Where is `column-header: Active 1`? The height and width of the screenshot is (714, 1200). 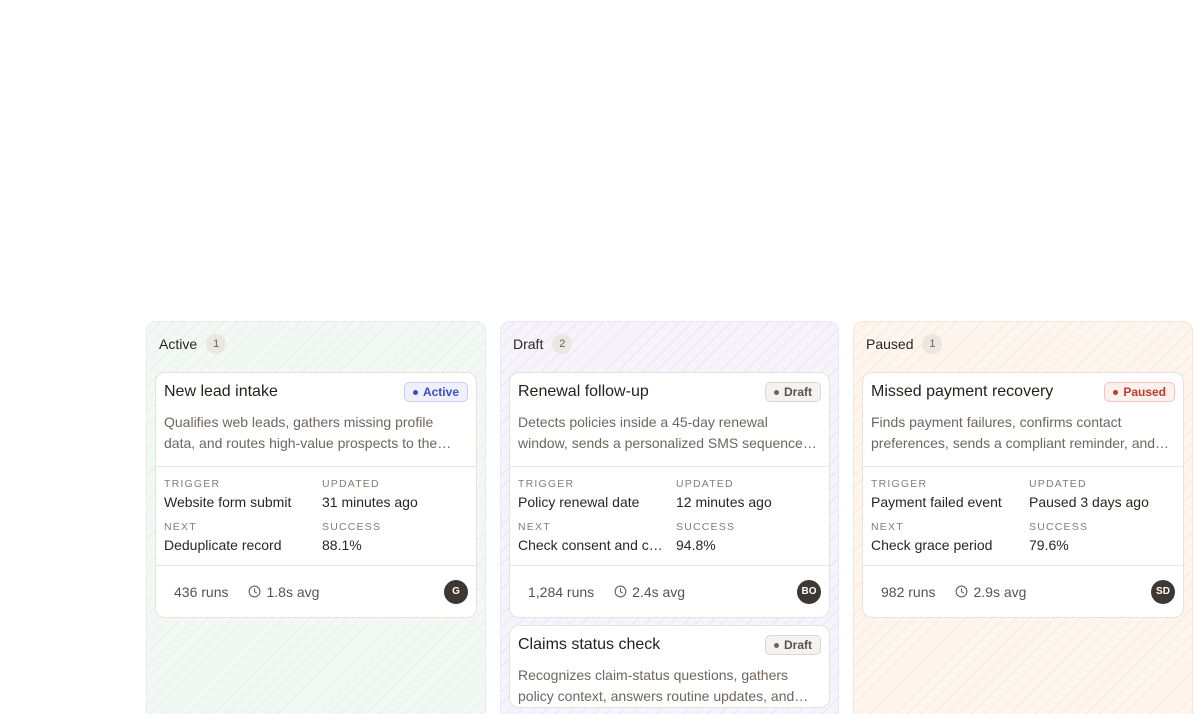 column-header: Active 1 is located at coordinates (316, 344).